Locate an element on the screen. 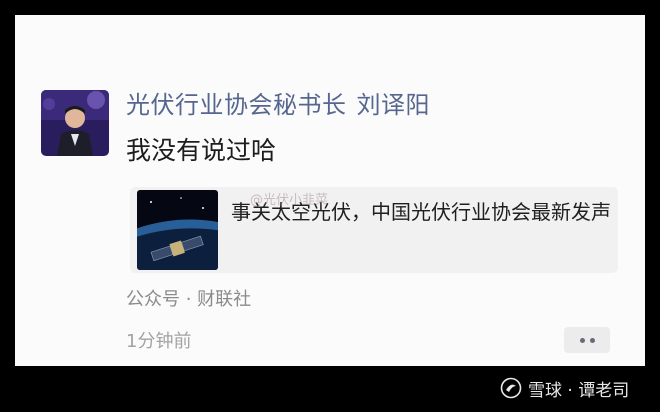 Image resolution: width=660 pixels, height=412 pixels. author-name: 刘译阳 is located at coordinates (393, 105).